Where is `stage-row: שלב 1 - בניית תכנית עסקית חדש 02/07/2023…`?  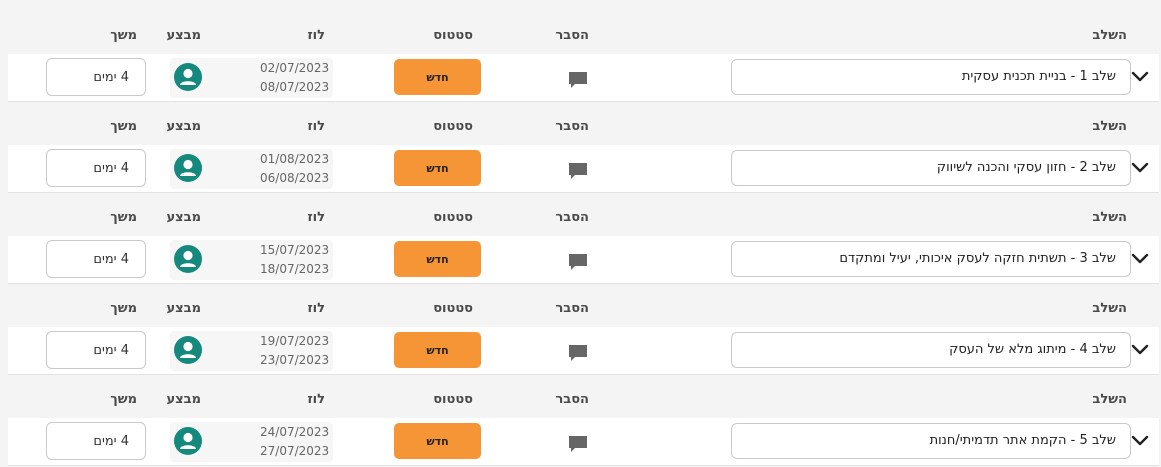 stage-row: שלב 1 - בניית תכנית עסקית חדש 02/07/2023… is located at coordinates (580, 78).